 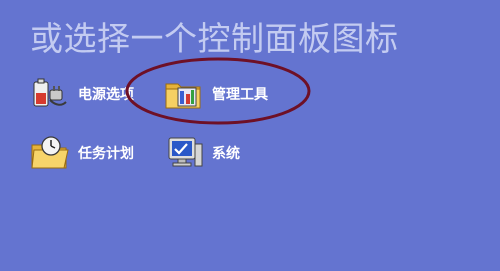 I want to click on item-label: 电源选项, so click(x=106, y=95).